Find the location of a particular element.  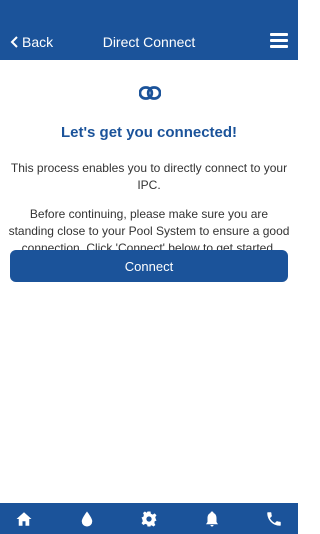

hamburger-menu-icon is located at coordinates (279, 41).